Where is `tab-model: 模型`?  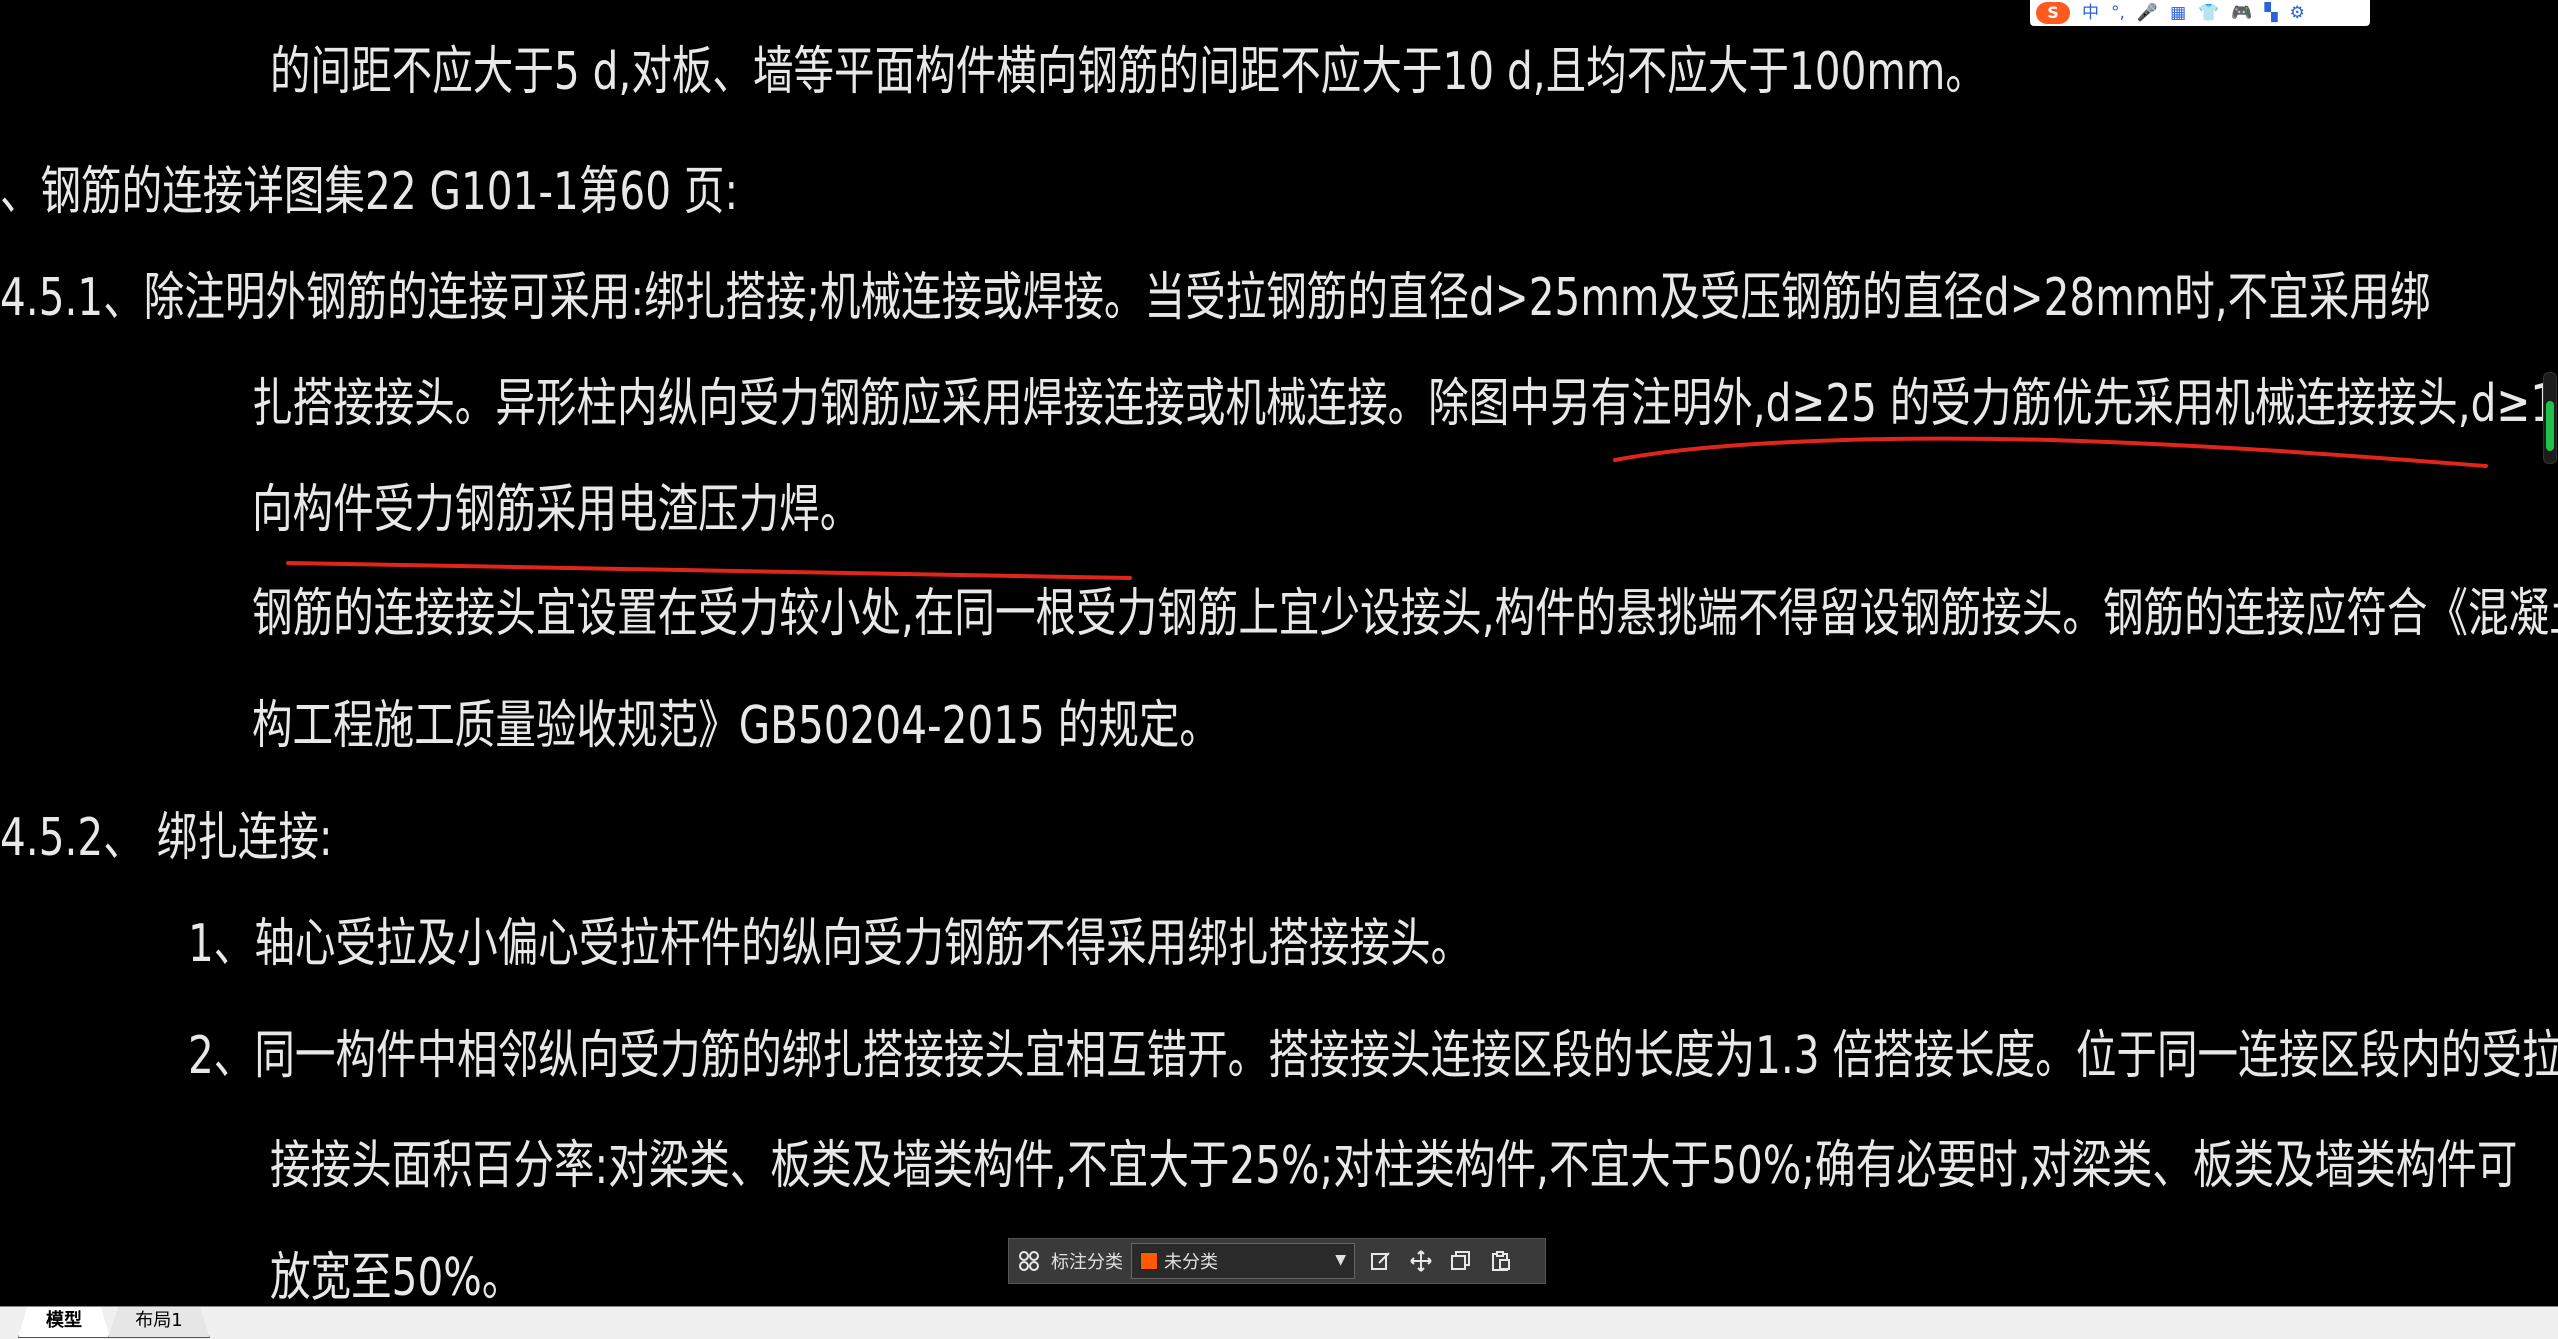 tab-model: 模型 is located at coordinates (64, 1322).